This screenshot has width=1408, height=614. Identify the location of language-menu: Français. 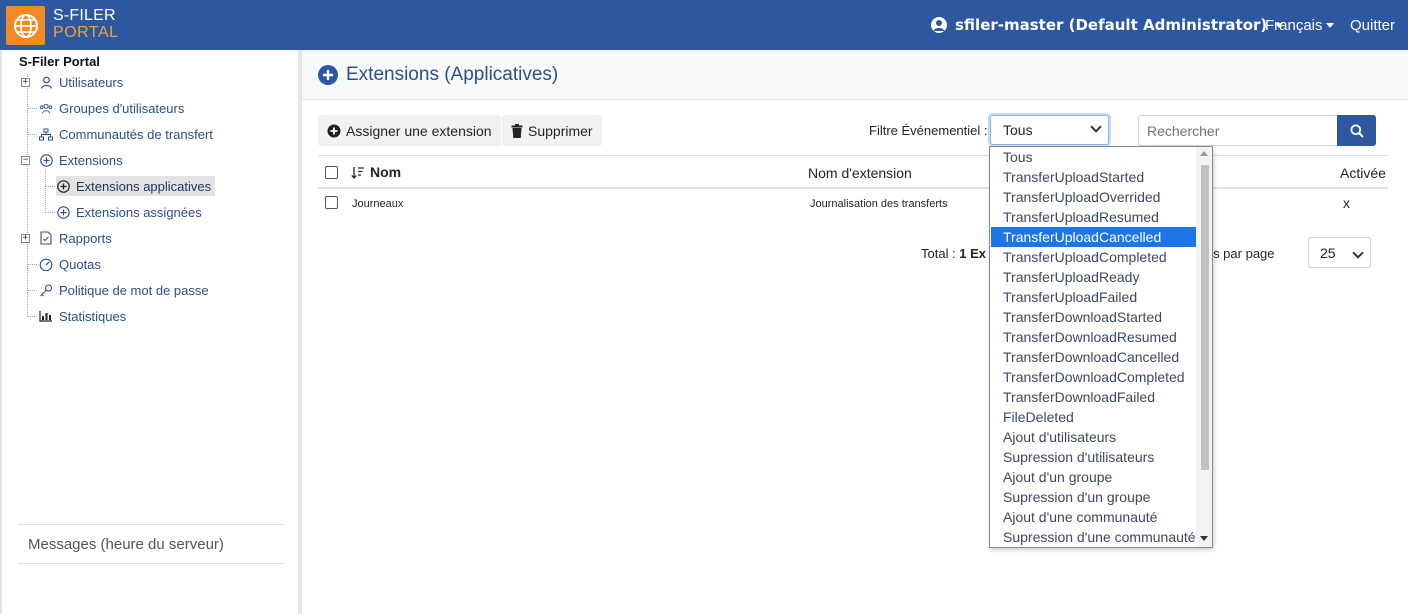
(1299, 25).